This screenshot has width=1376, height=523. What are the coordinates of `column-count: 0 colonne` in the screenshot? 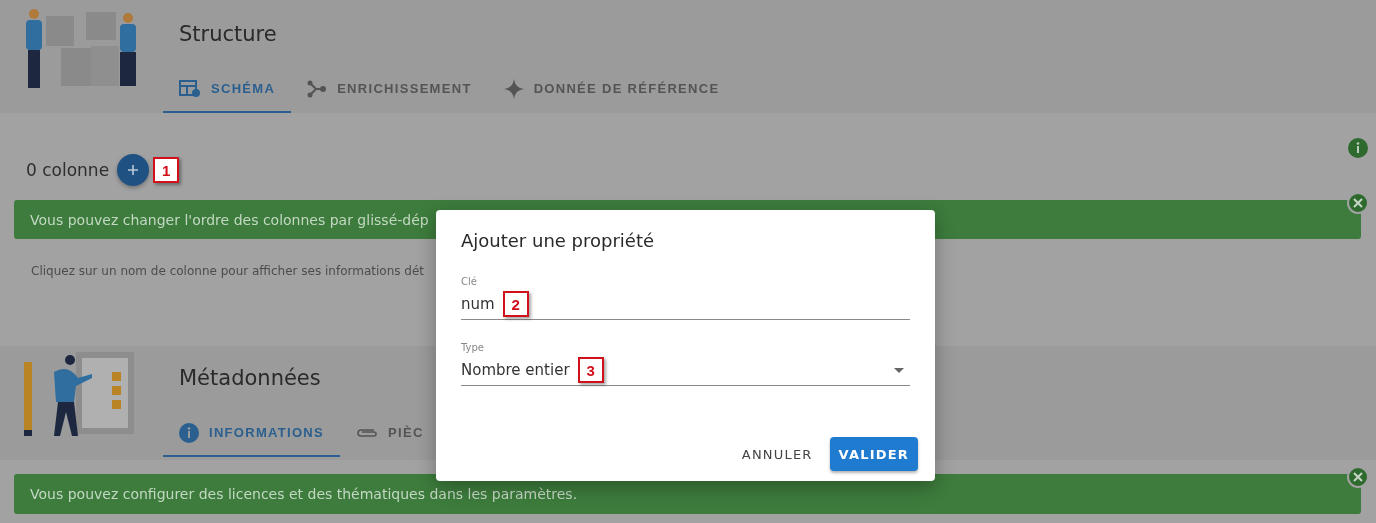 It's located at (68, 170).